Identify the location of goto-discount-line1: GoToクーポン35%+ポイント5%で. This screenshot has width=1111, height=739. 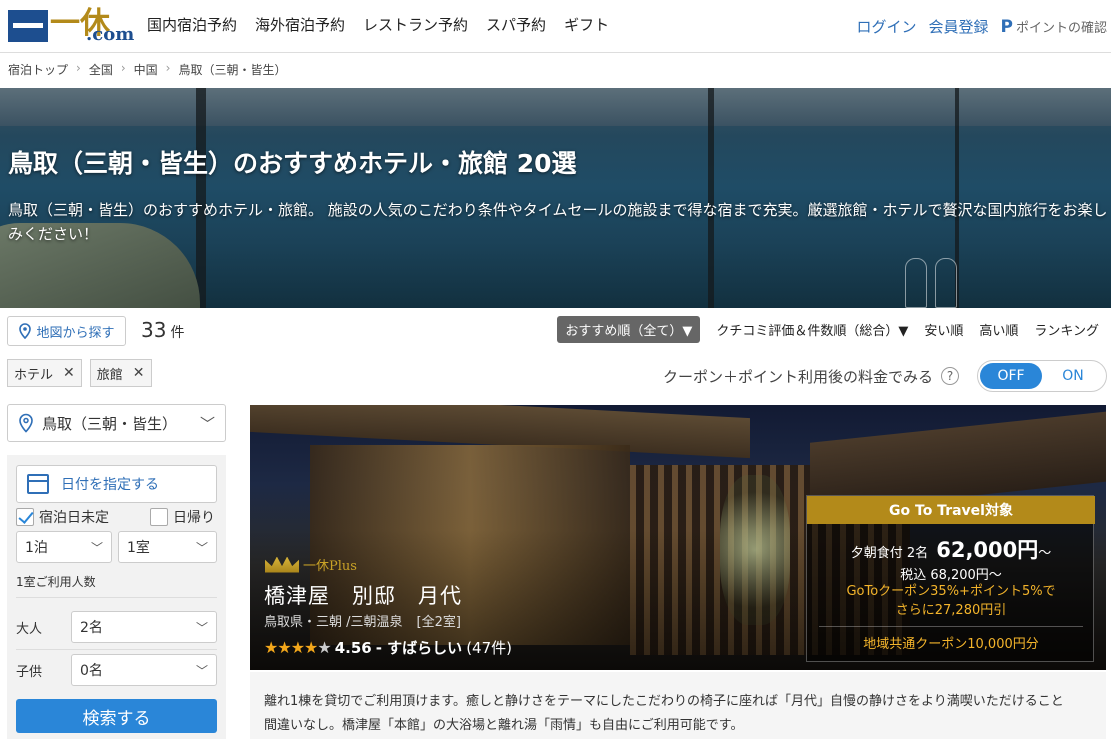
(951, 591).